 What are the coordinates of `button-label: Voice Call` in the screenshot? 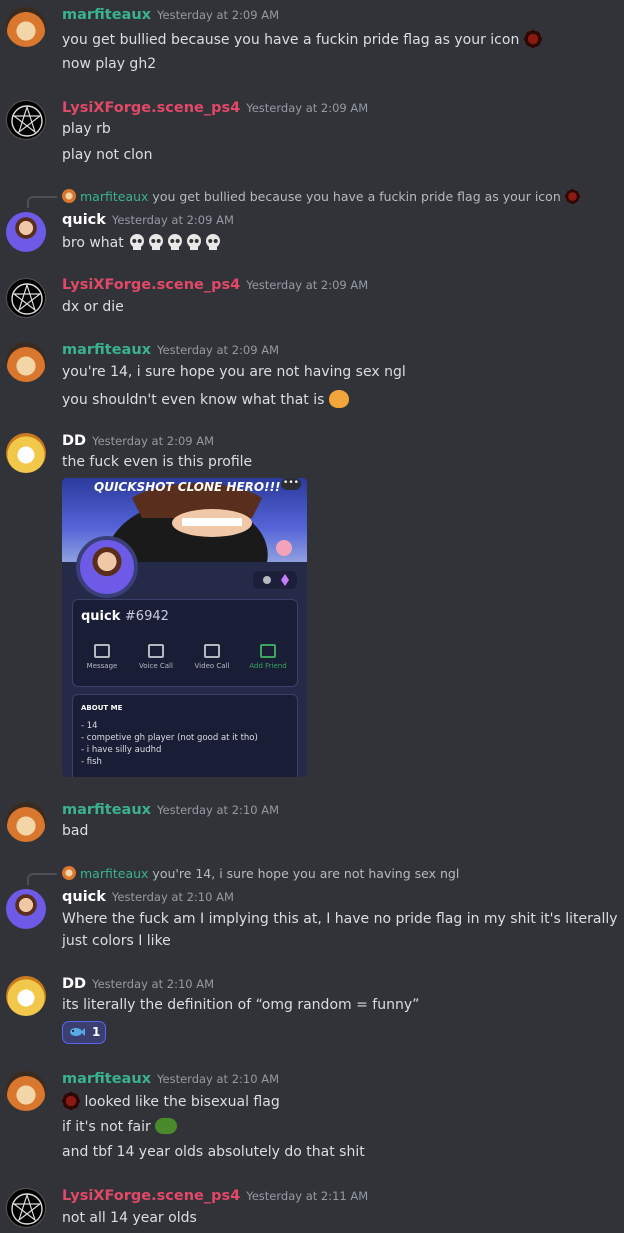 It's located at (156, 666).